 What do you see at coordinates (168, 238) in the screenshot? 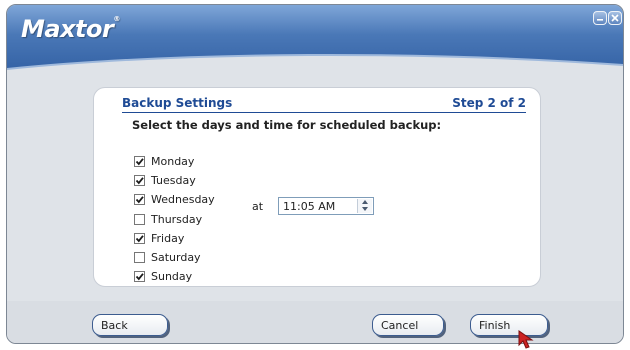
I see `day-label: Friday` at bounding box center [168, 238].